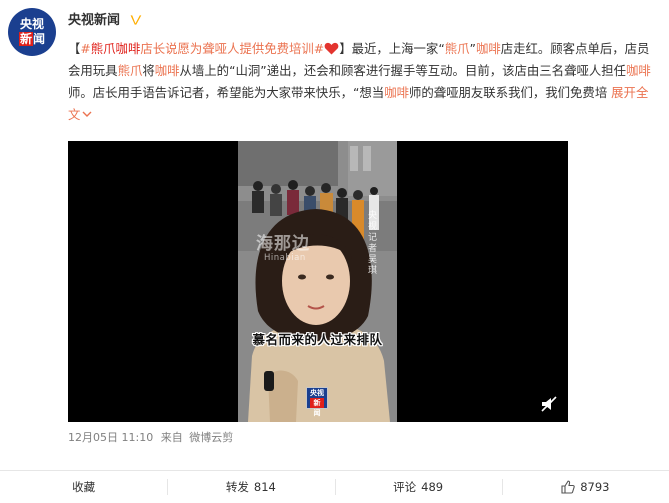 The width and height of the screenshot is (669, 503). What do you see at coordinates (211, 437) in the screenshot?
I see `post-source: 微博云剪` at bounding box center [211, 437].